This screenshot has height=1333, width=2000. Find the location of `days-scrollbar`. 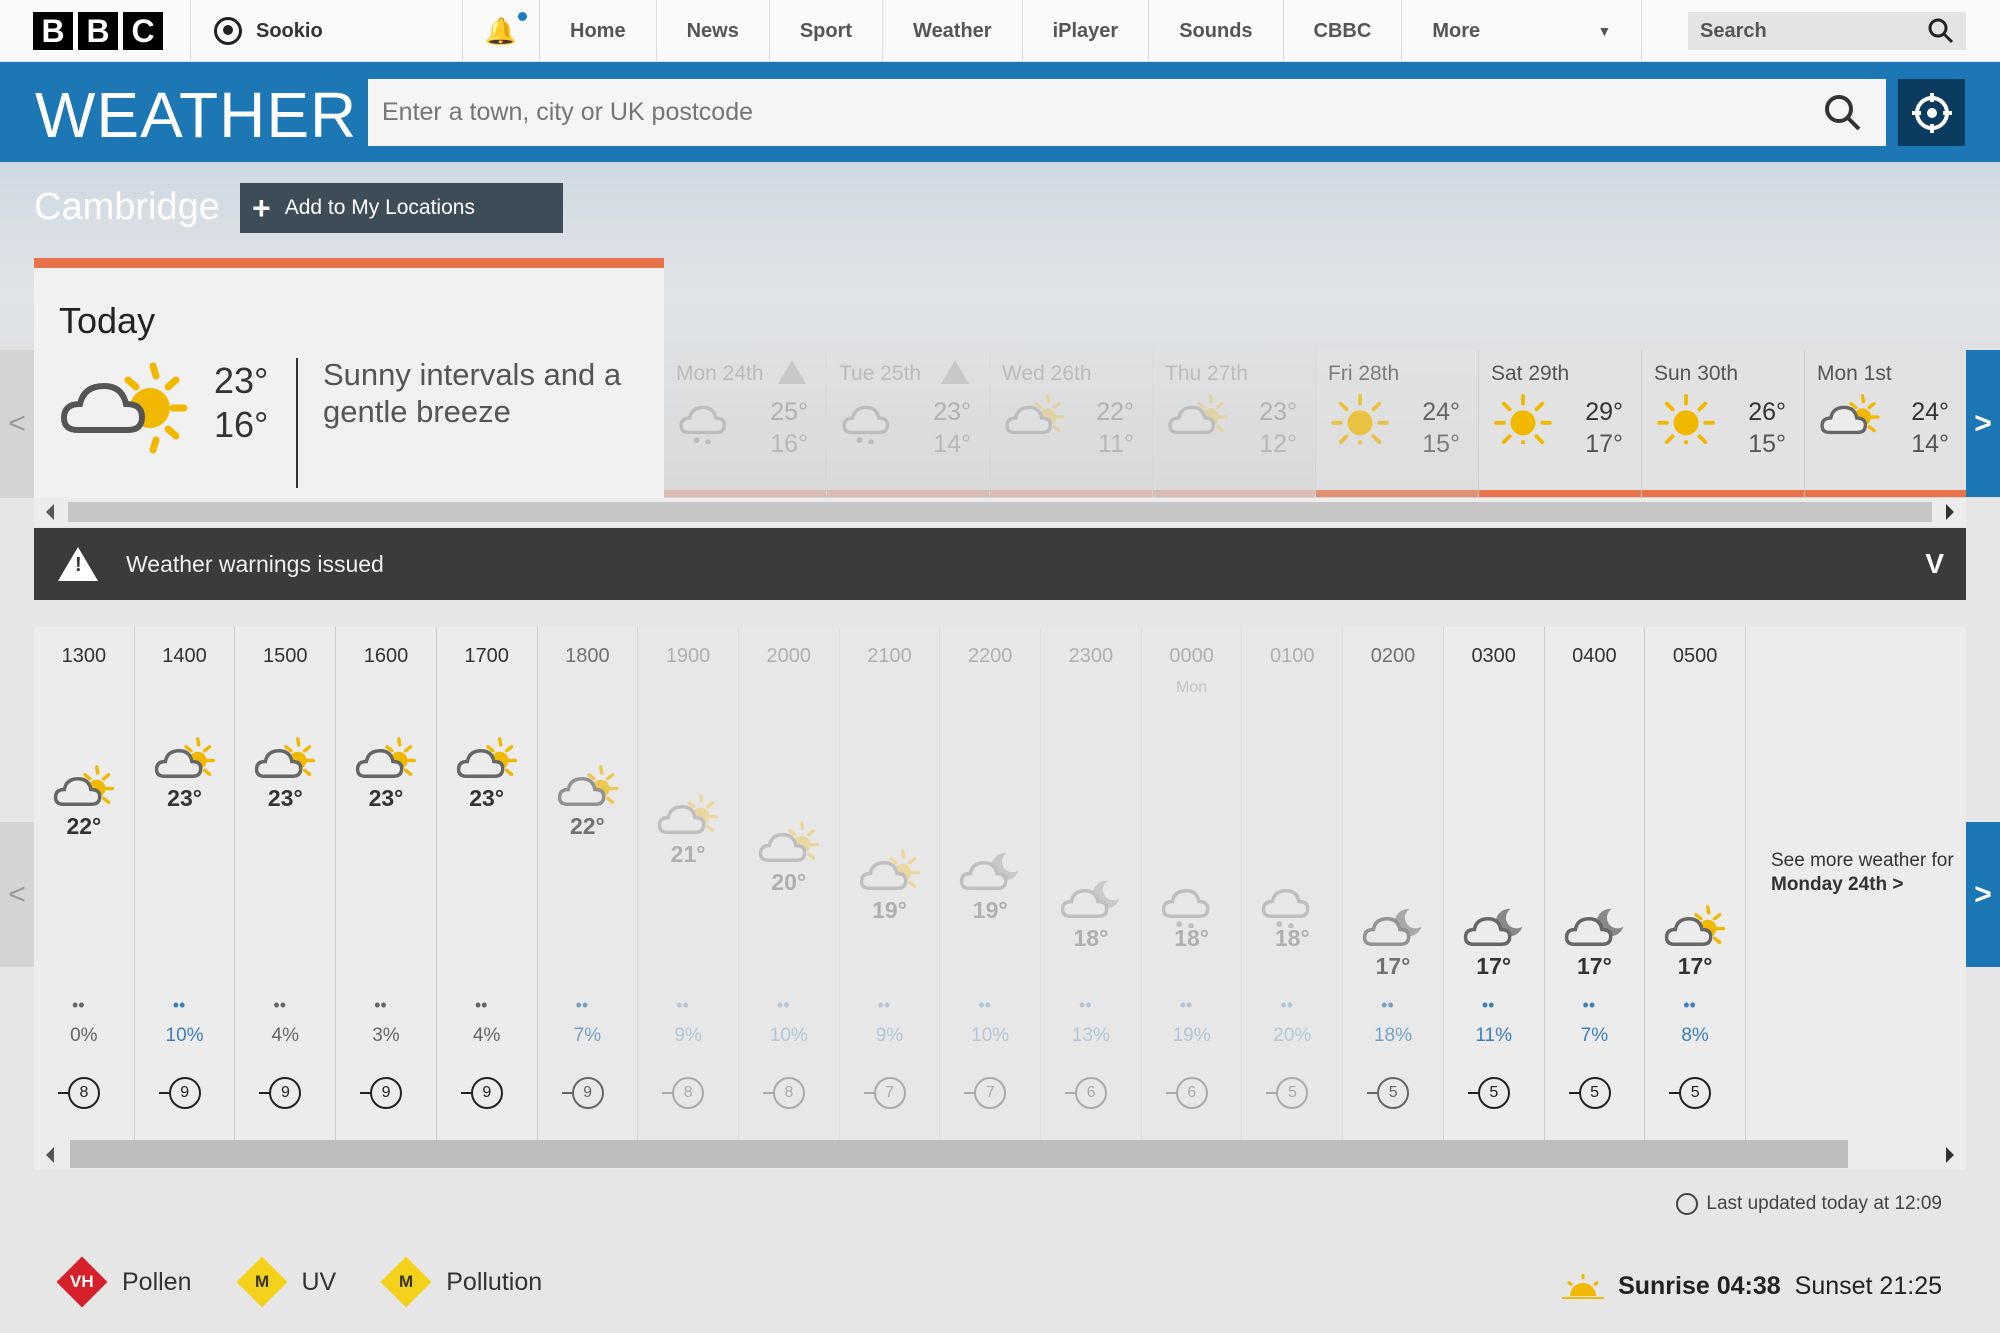

days-scrollbar is located at coordinates (1000, 512).